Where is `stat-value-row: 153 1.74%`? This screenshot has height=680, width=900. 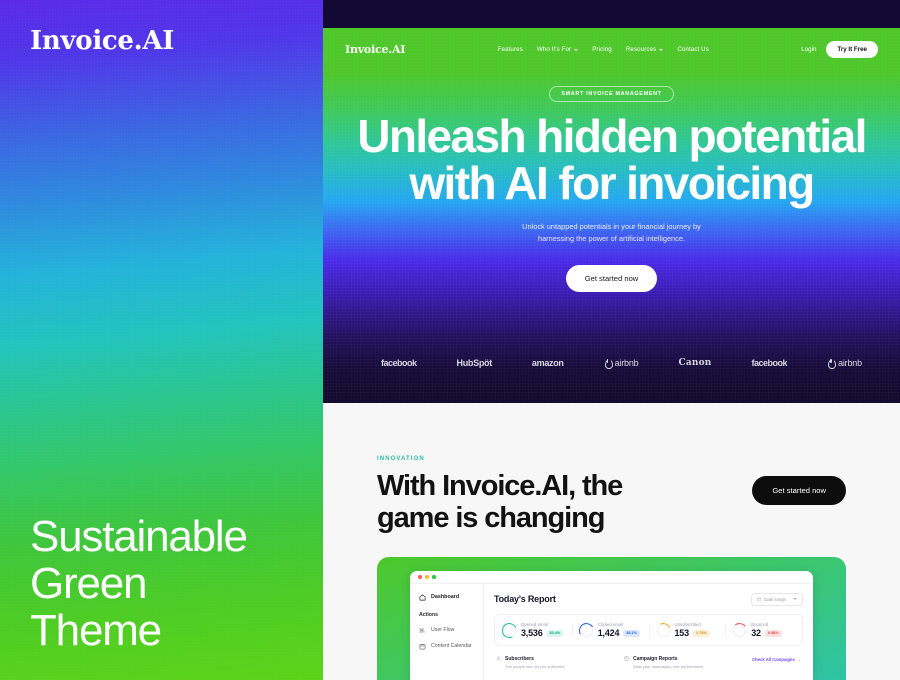 stat-value-row: 153 1.74% is located at coordinates (692, 633).